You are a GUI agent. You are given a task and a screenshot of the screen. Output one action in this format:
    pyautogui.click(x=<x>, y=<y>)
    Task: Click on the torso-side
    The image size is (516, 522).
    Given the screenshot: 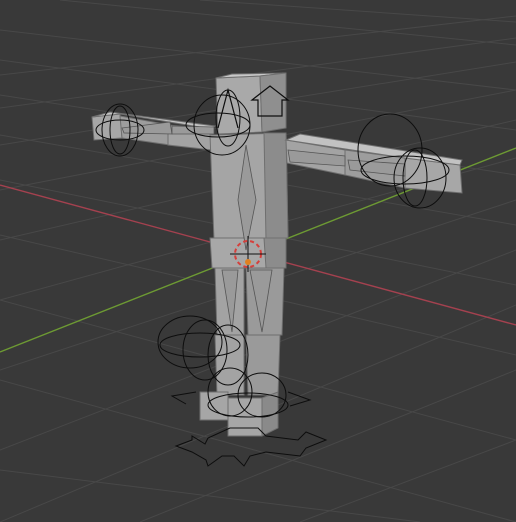 What is the action you would take?
    pyautogui.click(x=276, y=186)
    